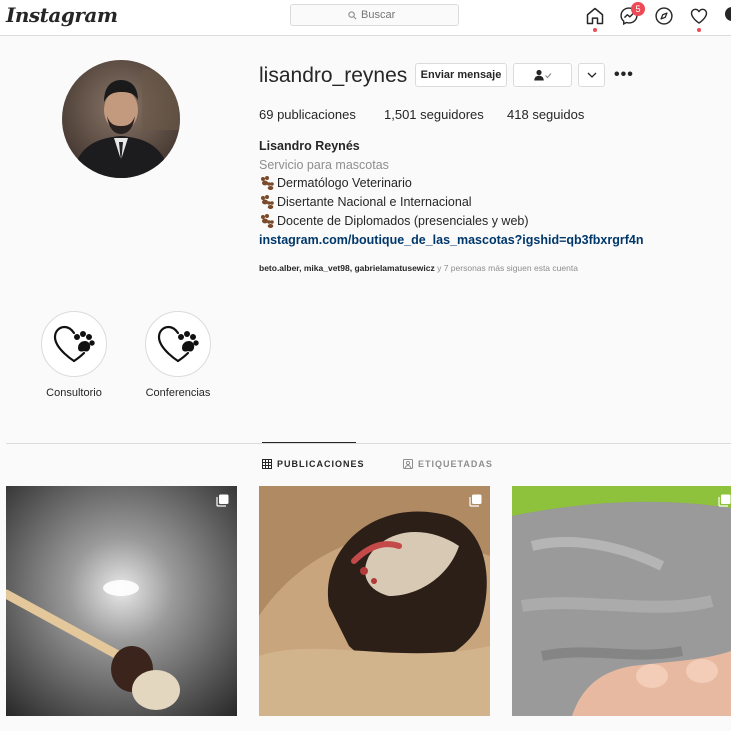 This screenshot has height=731, width=731. I want to click on highlight-consultorio: Consultorio, so click(74, 355).